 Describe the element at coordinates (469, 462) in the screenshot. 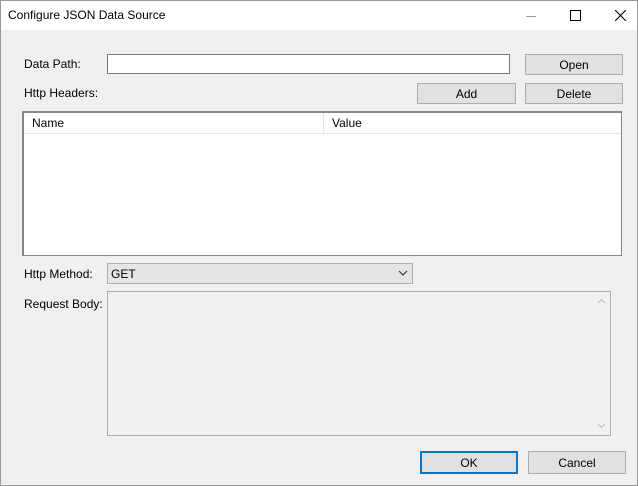

I see `ok-button: OK` at that location.